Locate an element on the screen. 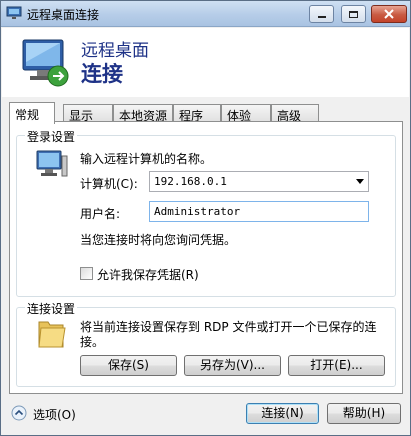 The height and width of the screenshot is (436, 411). header-title-line2: 连接 is located at coordinates (102, 74).